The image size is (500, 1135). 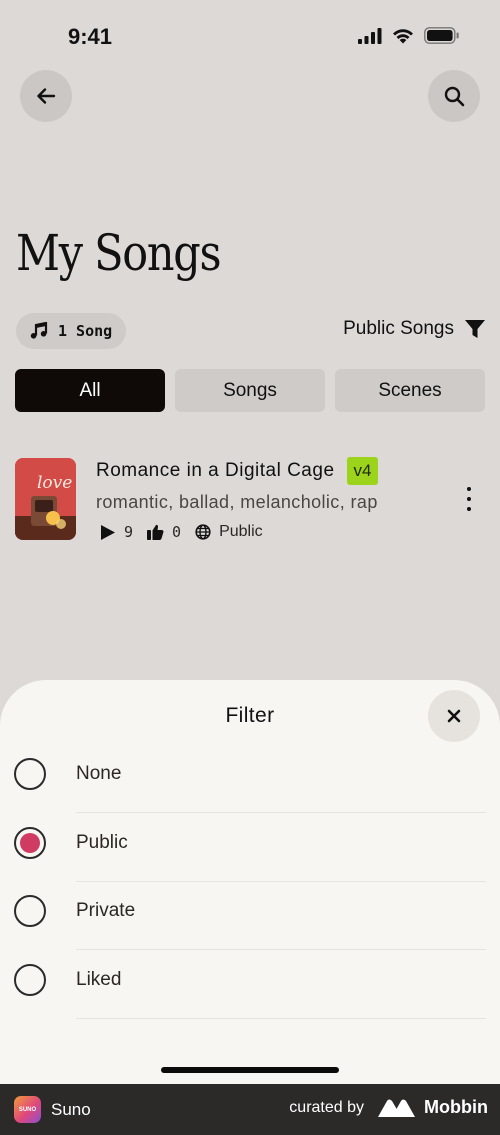 I want to click on music-note-icon, so click(x=39, y=330).